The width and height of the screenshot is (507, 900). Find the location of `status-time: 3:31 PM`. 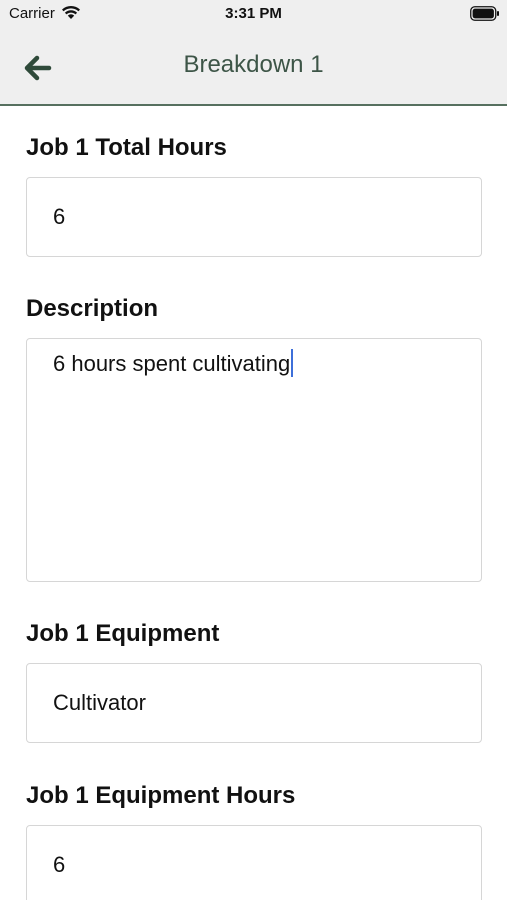

status-time: 3:31 PM is located at coordinates (253, 13).